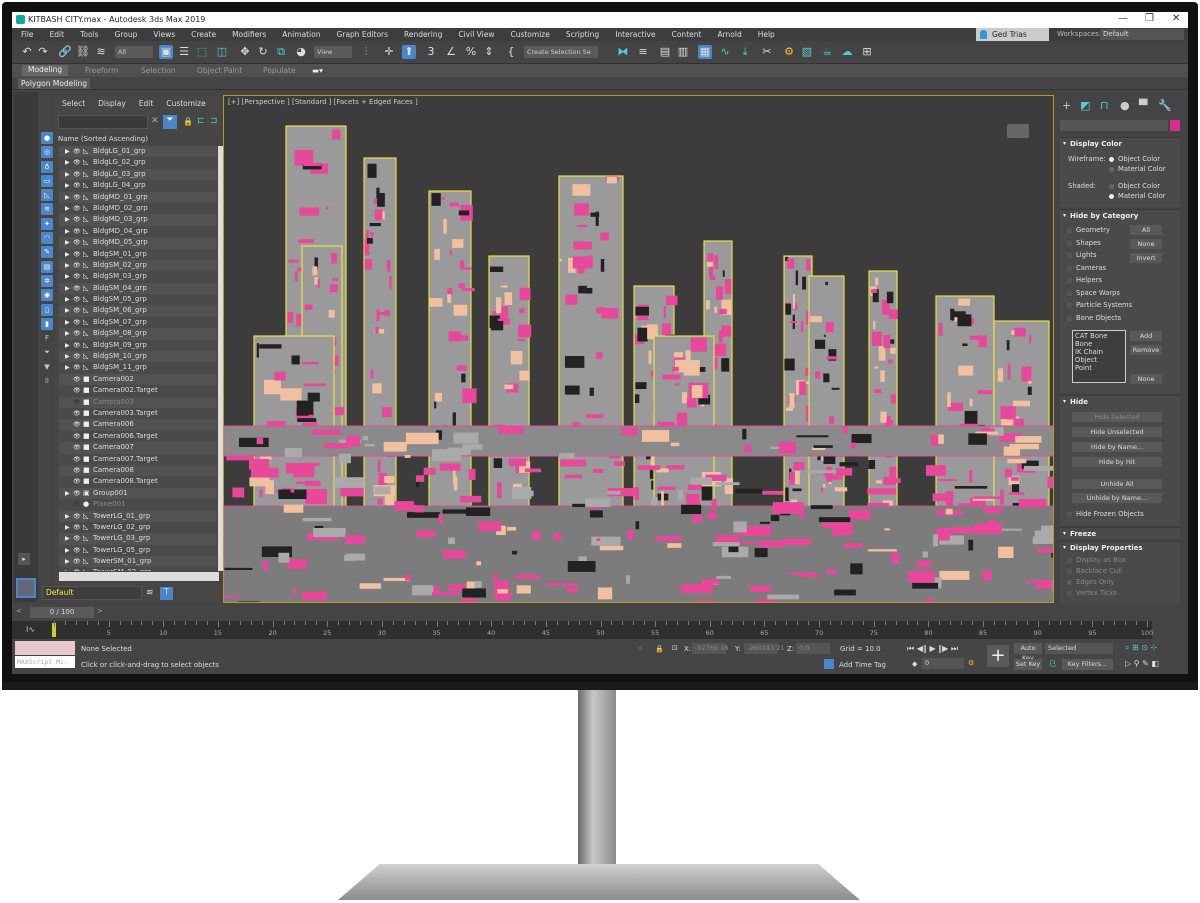 The width and height of the screenshot is (1200, 903). What do you see at coordinates (166, 52) in the screenshot?
I see `select-object-icon: ▣` at bounding box center [166, 52].